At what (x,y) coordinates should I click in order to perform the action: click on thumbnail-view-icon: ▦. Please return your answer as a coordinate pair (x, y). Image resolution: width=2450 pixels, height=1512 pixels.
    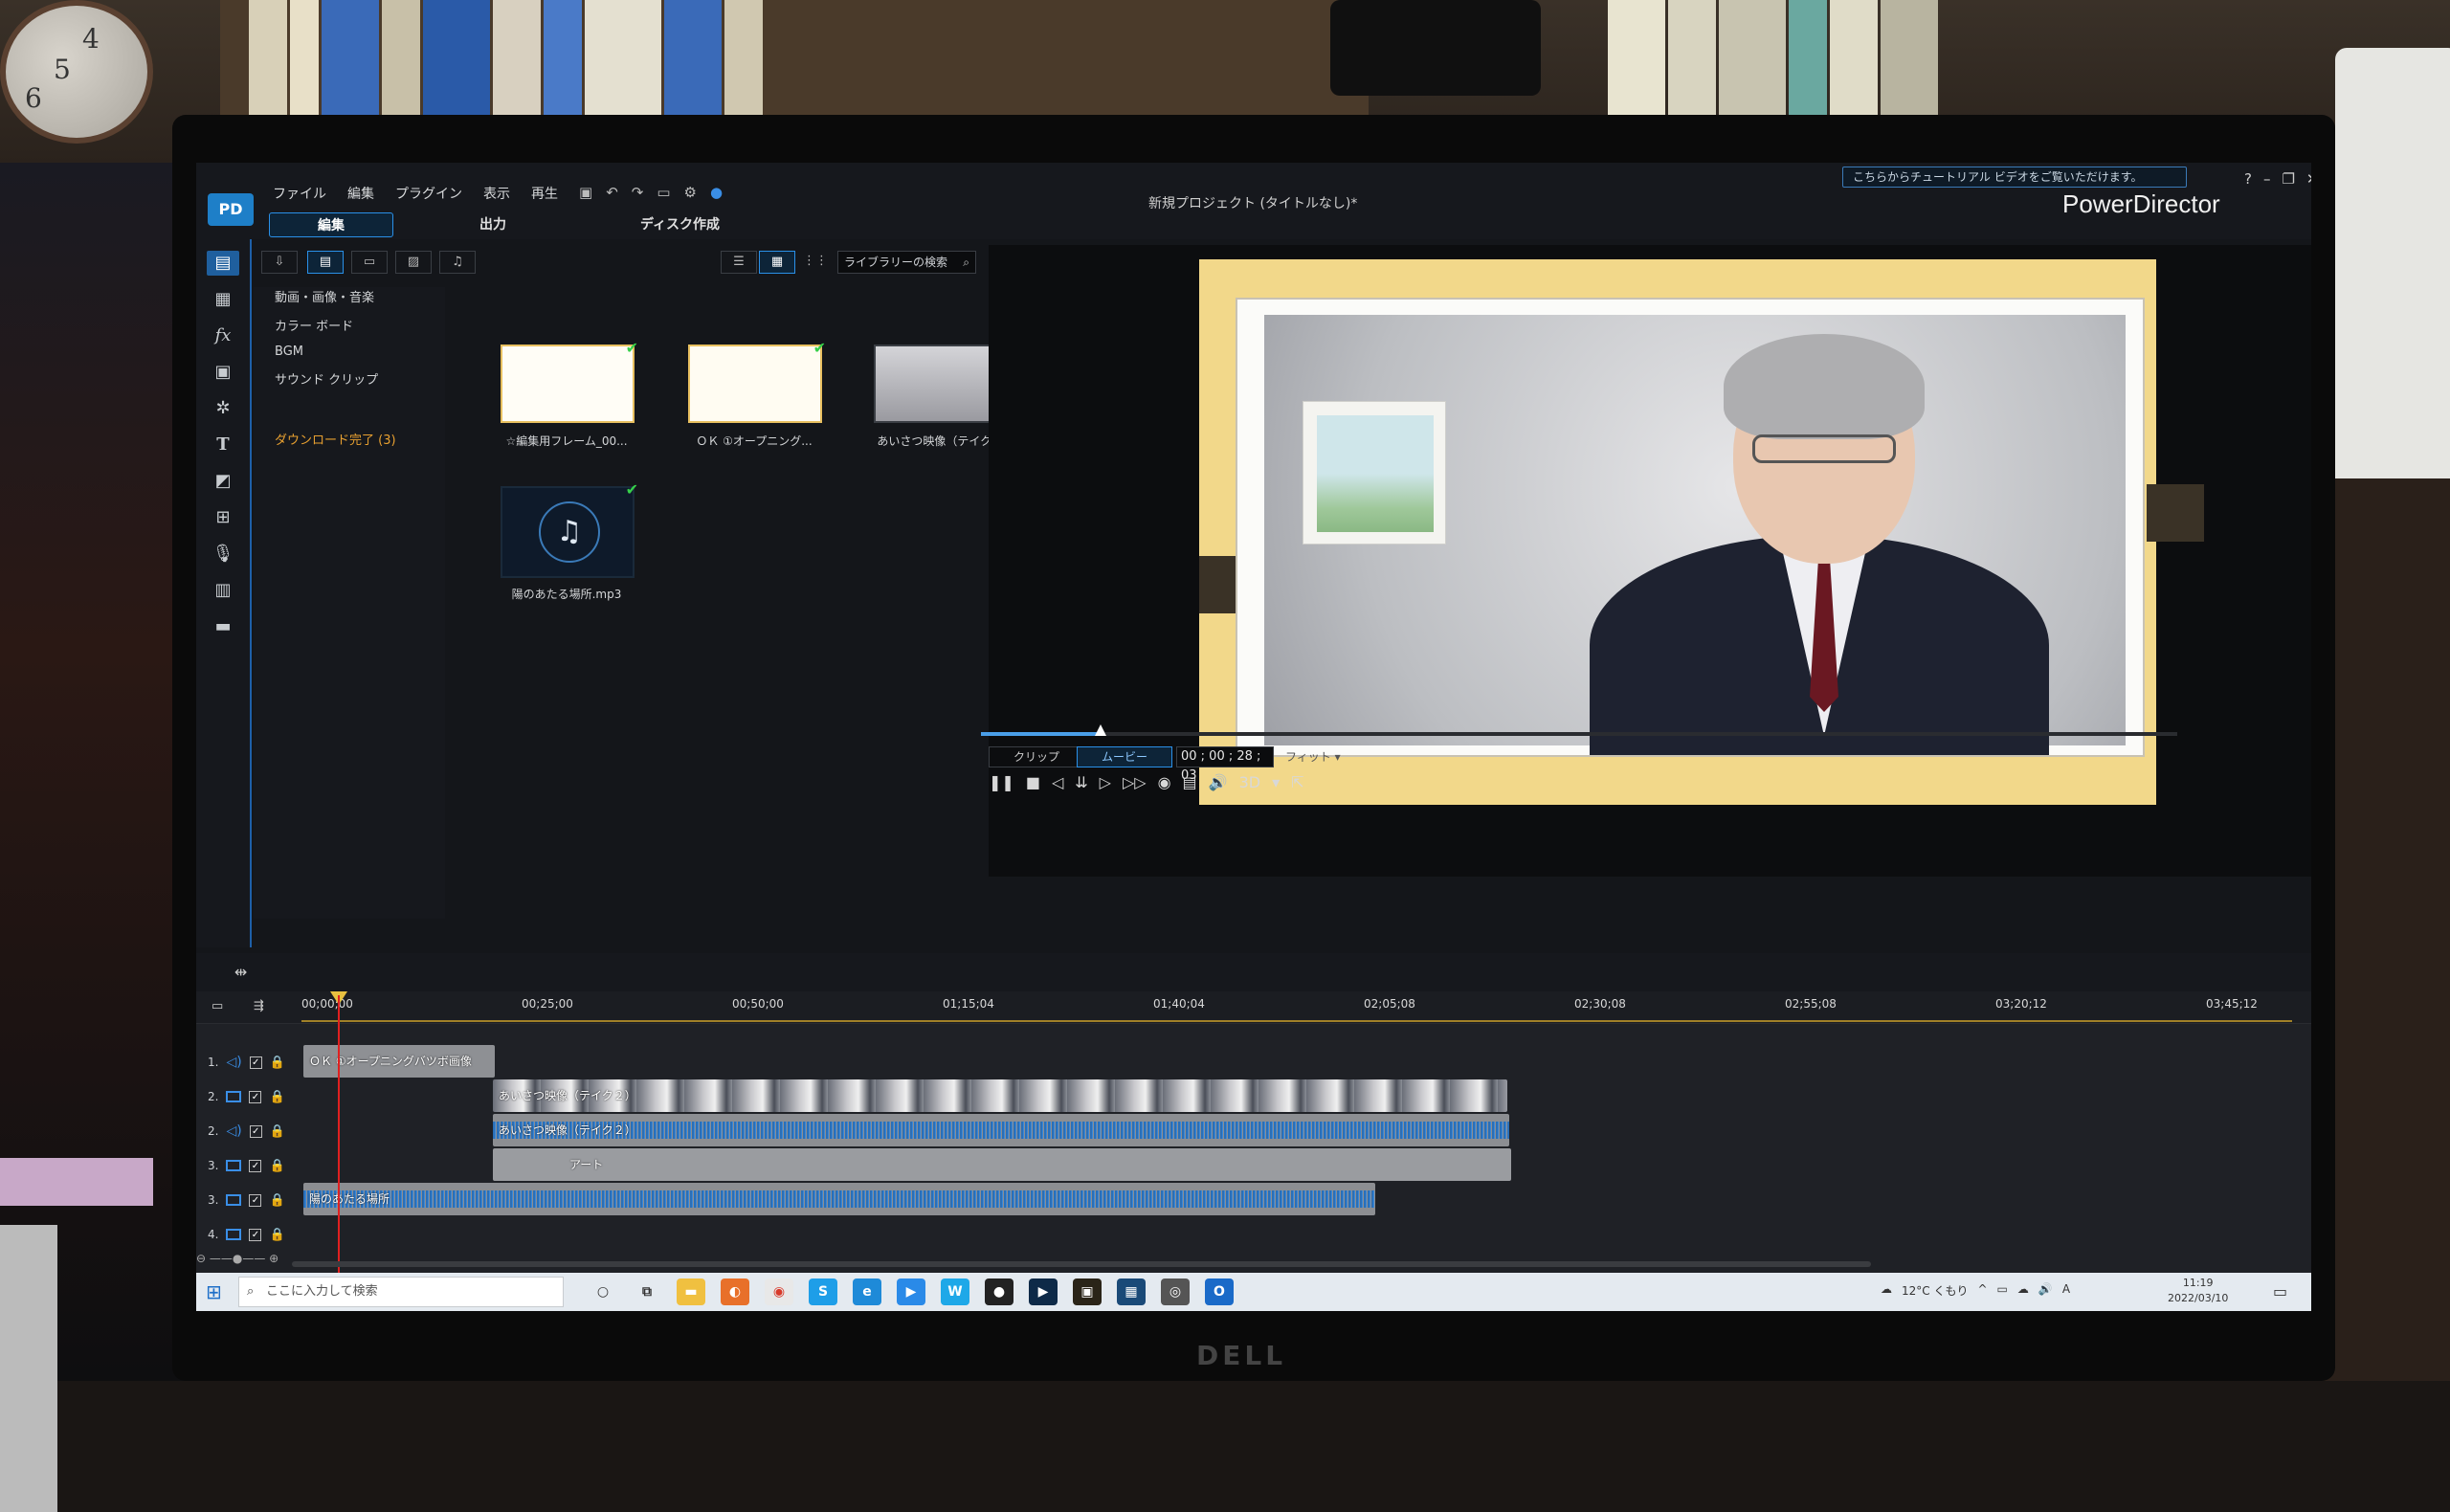
    Looking at the image, I should click on (777, 262).